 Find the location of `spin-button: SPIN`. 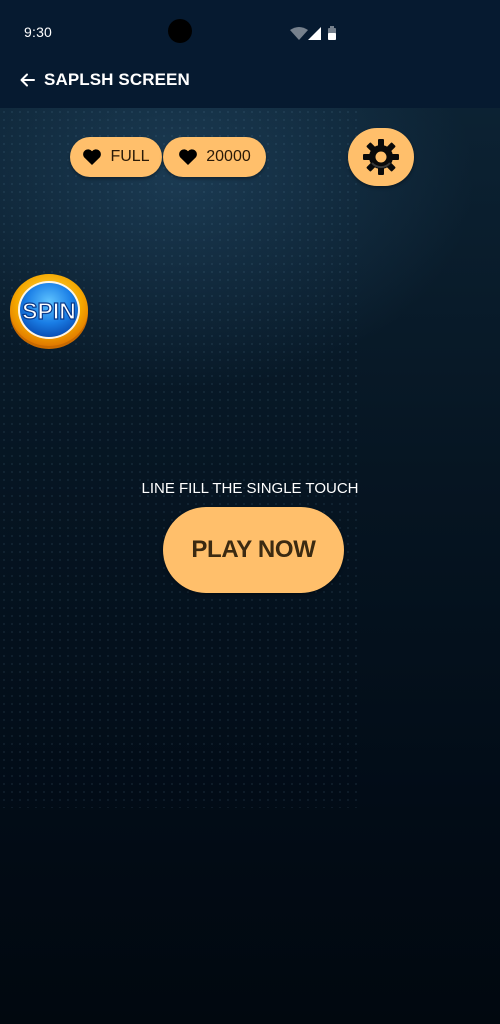

spin-button: SPIN is located at coordinates (49, 311).